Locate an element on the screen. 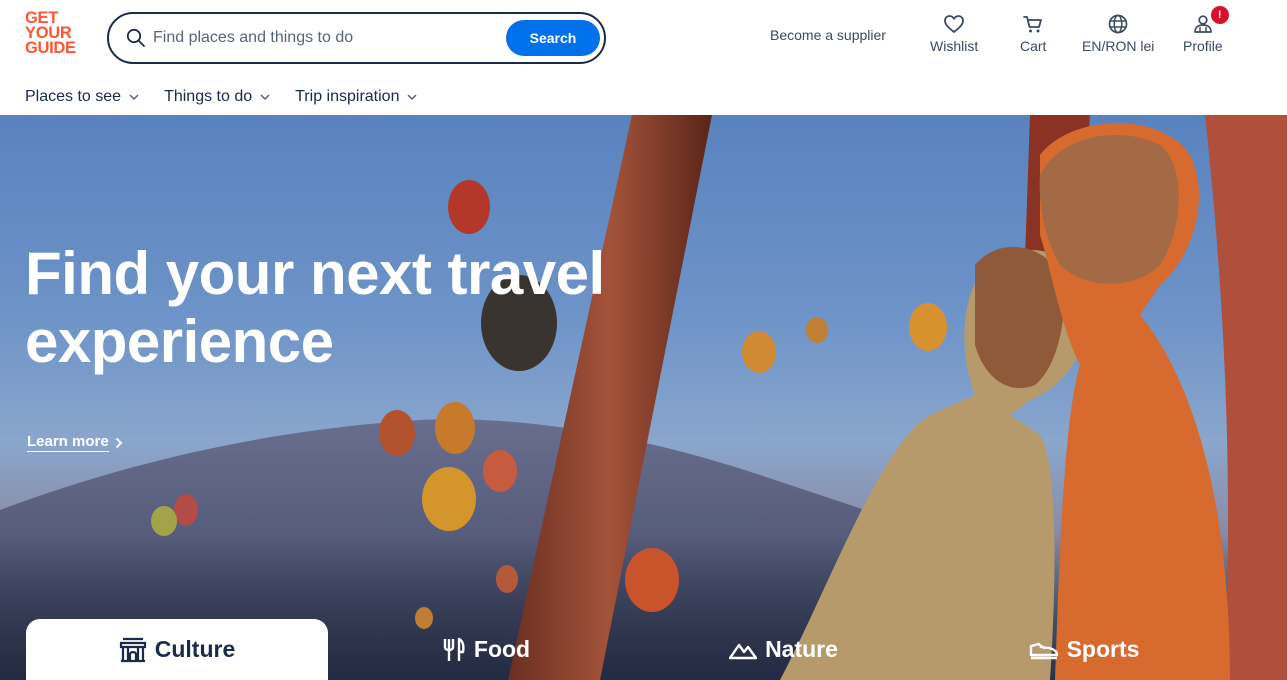  nav-things-to-do: Things to do is located at coordinates (217, 97).